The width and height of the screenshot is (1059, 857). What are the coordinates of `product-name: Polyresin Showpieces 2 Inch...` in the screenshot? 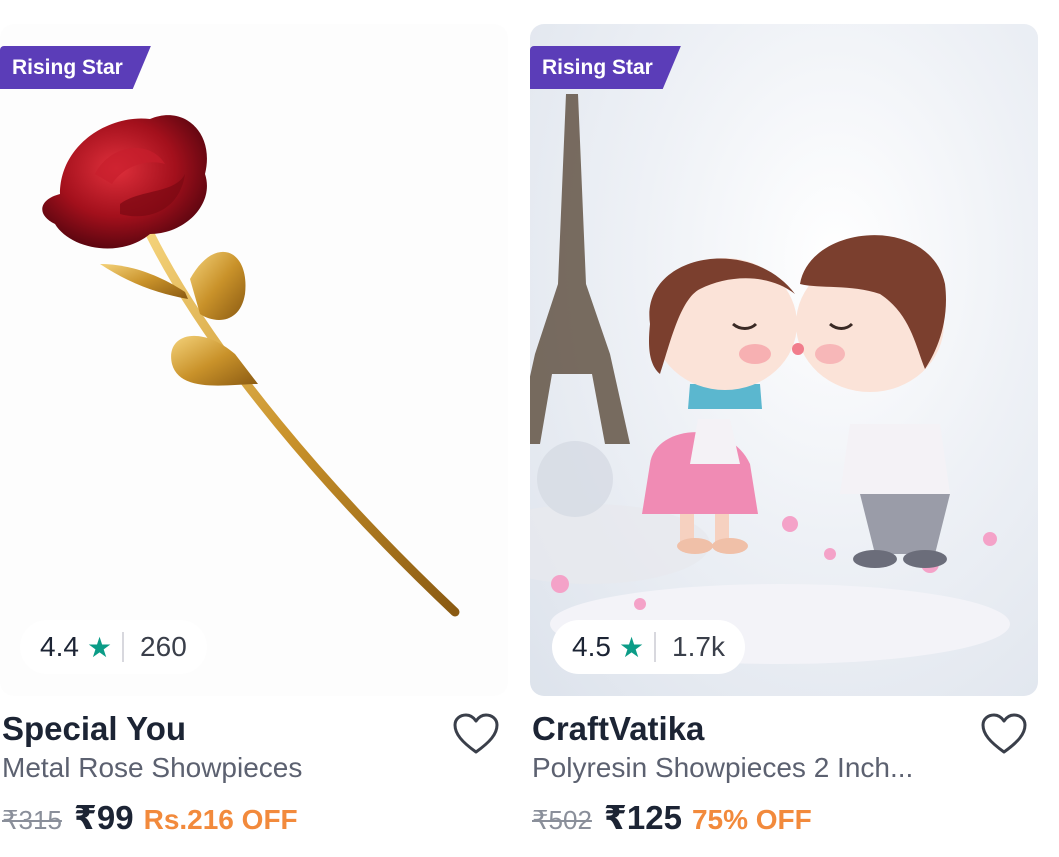 It's located at (722, 768).